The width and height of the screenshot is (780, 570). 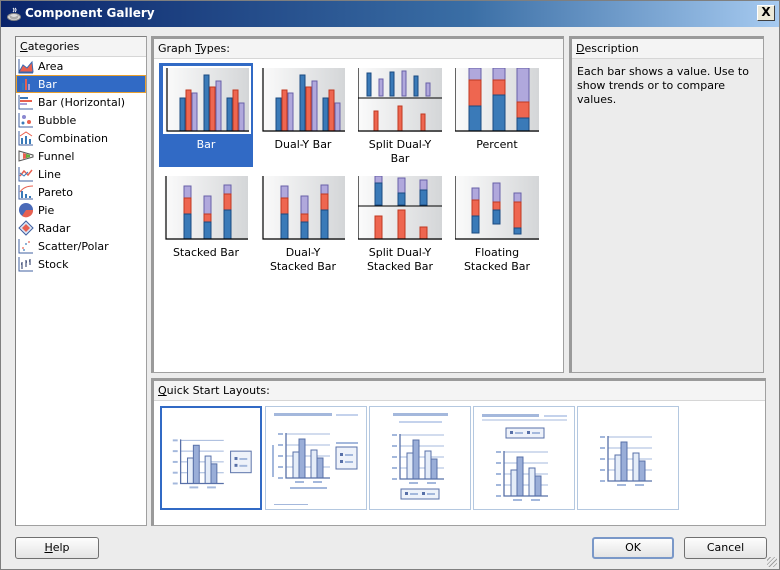 What do you see at coordinates (55, 192) in the screenshot?
I see `category-label: Pareto` at bounding box center [55, 192].